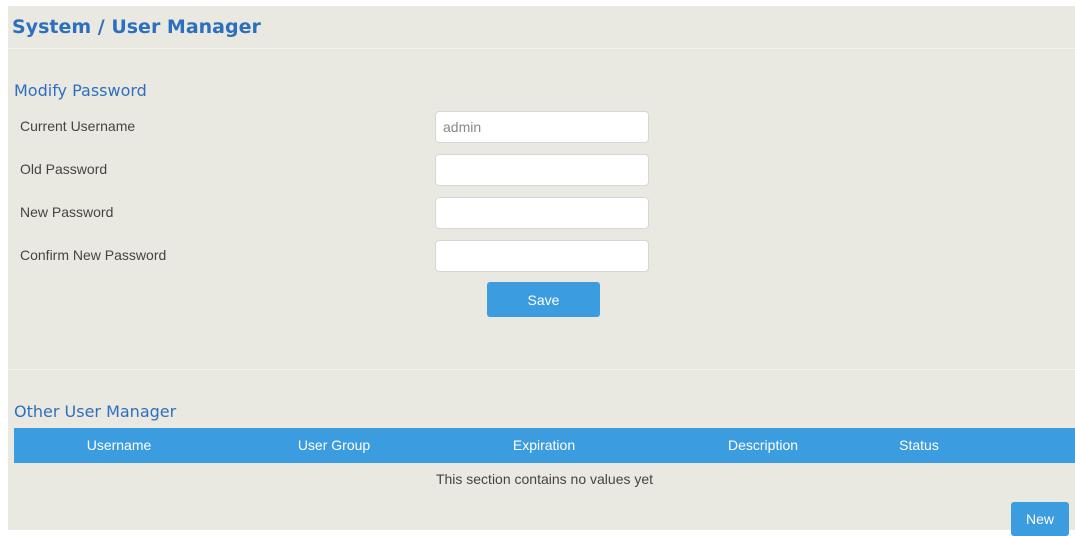 This screenshot has height=536, width=1075. I want to click on column-header-status: Status, so click(919, 445).